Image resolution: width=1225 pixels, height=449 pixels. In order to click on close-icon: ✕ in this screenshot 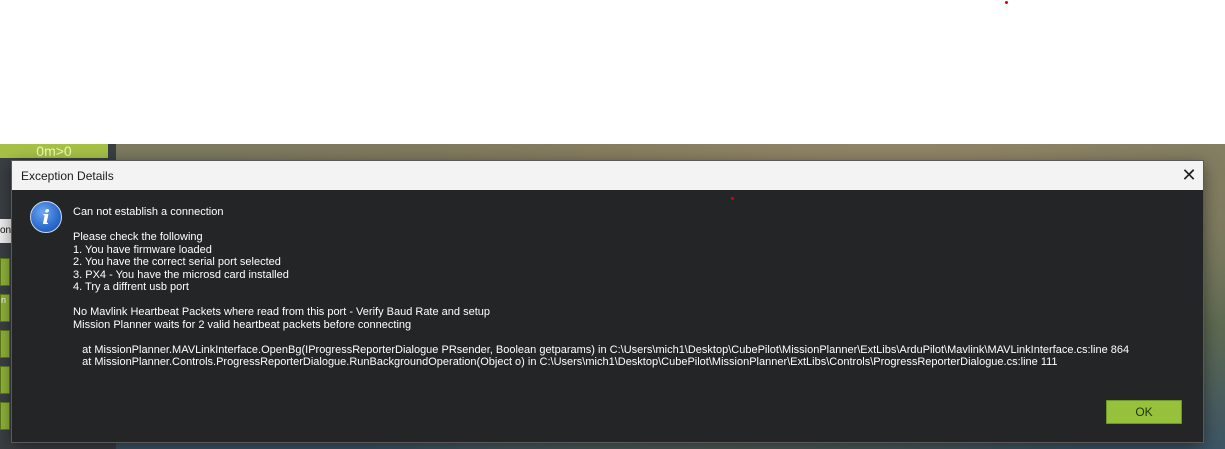, I will do `click(1189, 175)`.